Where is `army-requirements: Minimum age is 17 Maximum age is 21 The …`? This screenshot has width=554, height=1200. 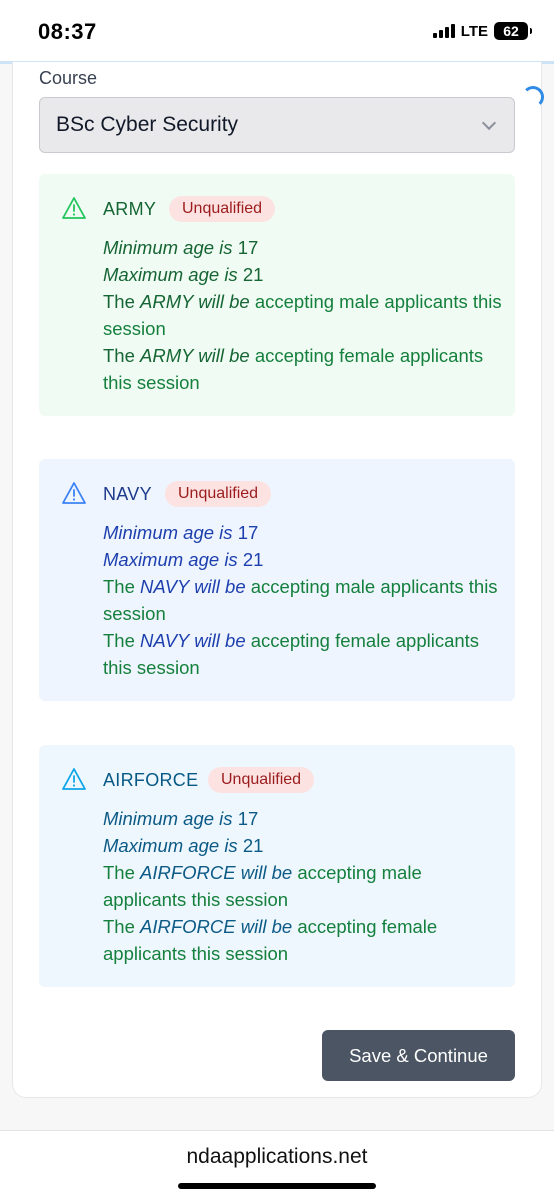 army-requirements: Minimum age is 17 Maximum age is 21 The … is located at coordinates (303, 315).